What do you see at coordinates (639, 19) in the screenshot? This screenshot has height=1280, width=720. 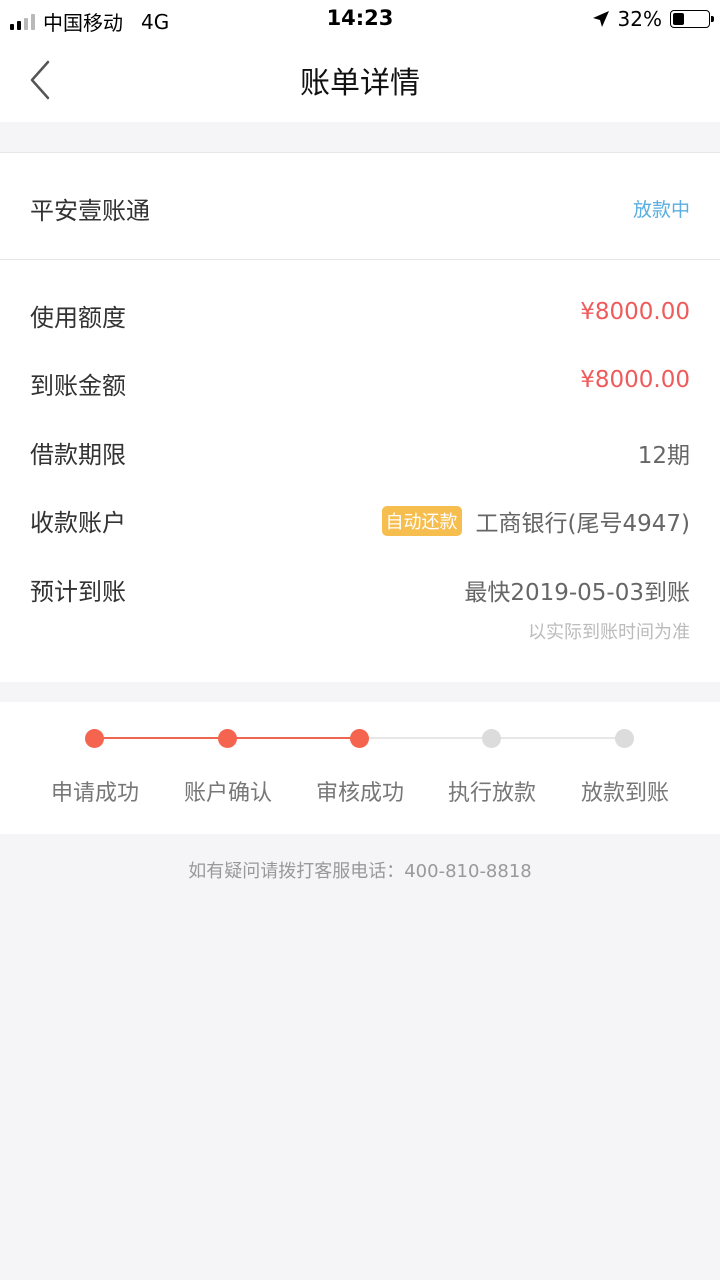 I see `battery-percent: 32%` at bounding box center [639, 19].